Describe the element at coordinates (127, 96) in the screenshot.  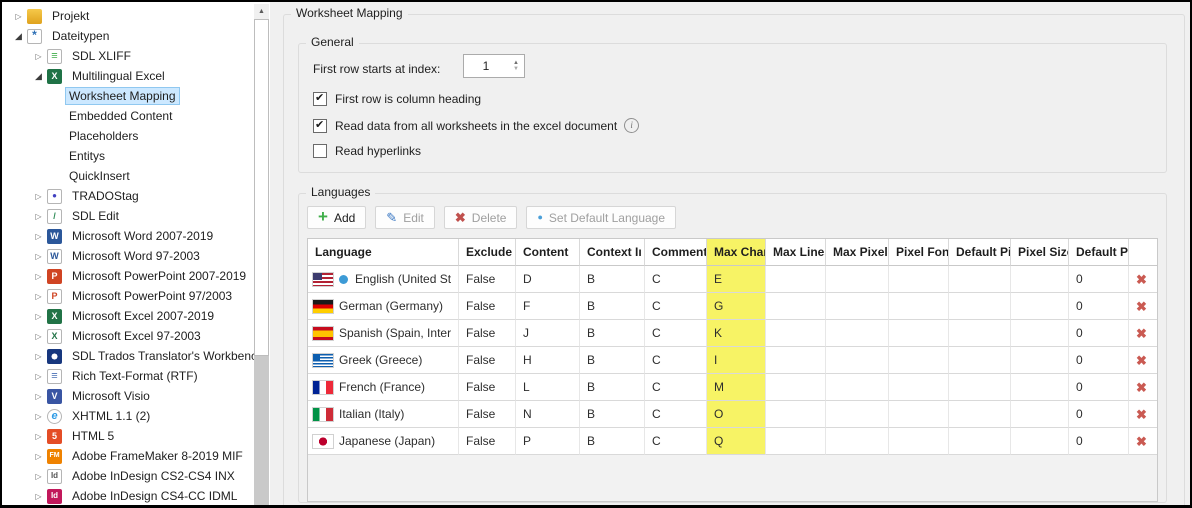
I see `sidebar-item-worksheet-mapping: Worksheet Mapping` at that location.